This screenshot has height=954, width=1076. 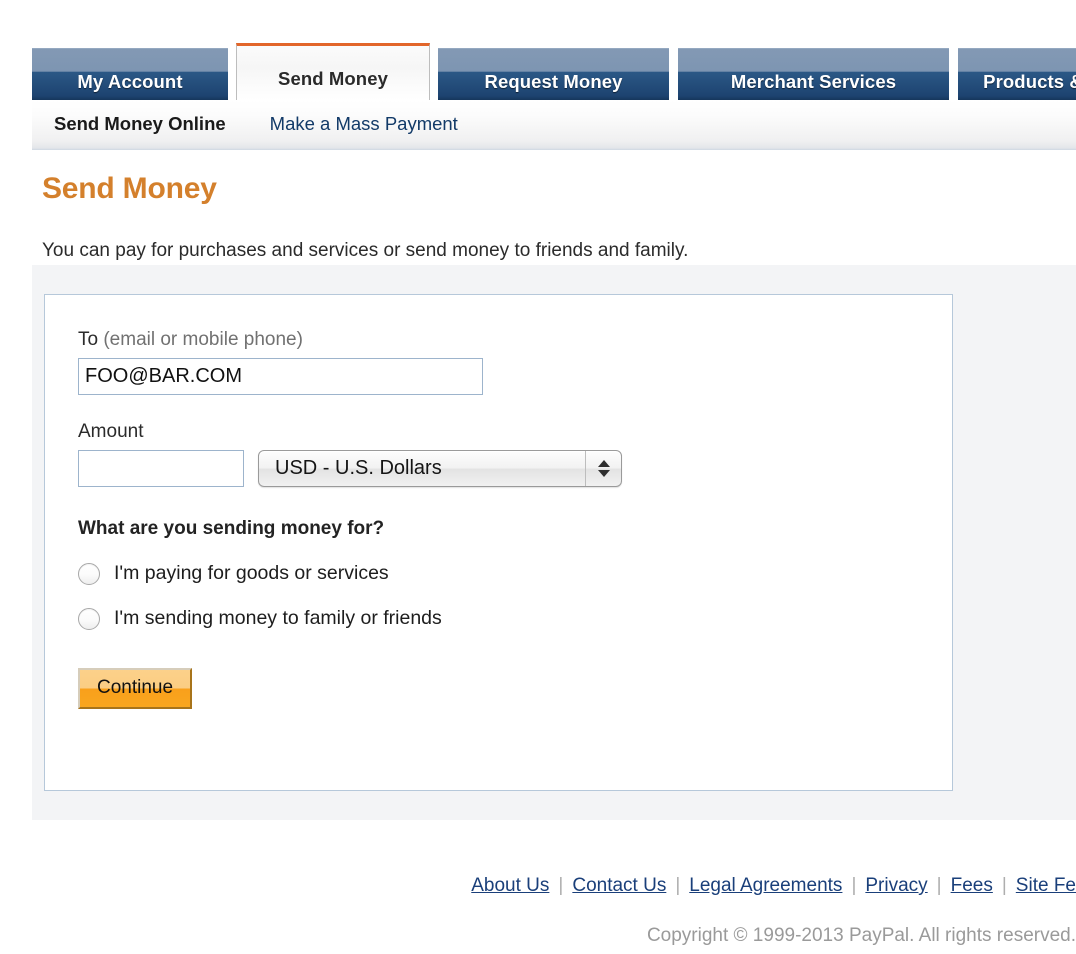 What do you see at coordinates (619, 886) in the screenshot?
I see `footer-link-contact-us: Contact Us` at bounding box center [619, 886].